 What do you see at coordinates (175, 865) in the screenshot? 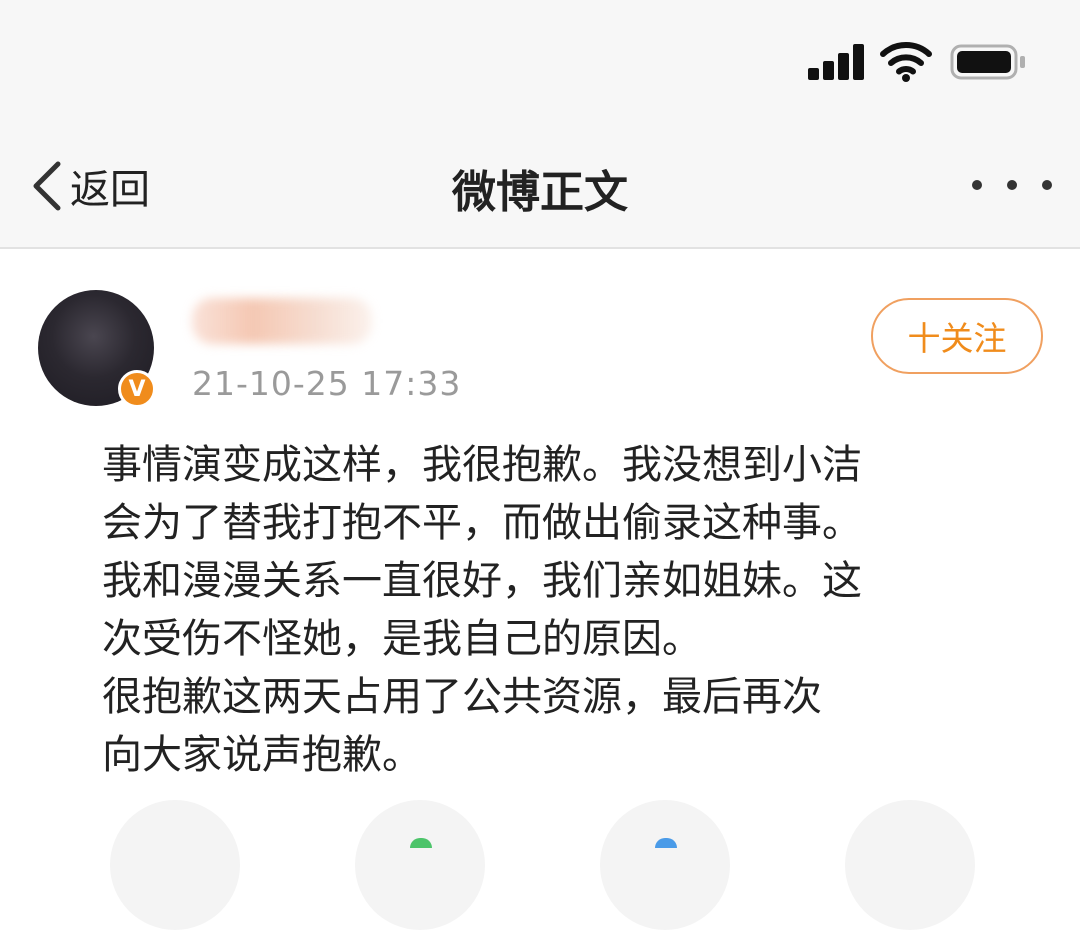
I see `repost-button` at bounding box center [175, 865].